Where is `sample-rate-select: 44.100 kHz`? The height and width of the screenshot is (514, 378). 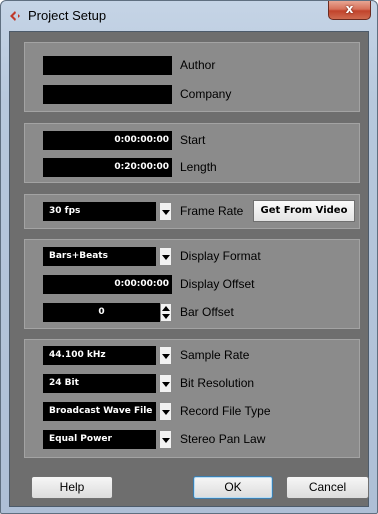
sample-rate-select: 44.100 kHz is located at coordinates (99, 355).